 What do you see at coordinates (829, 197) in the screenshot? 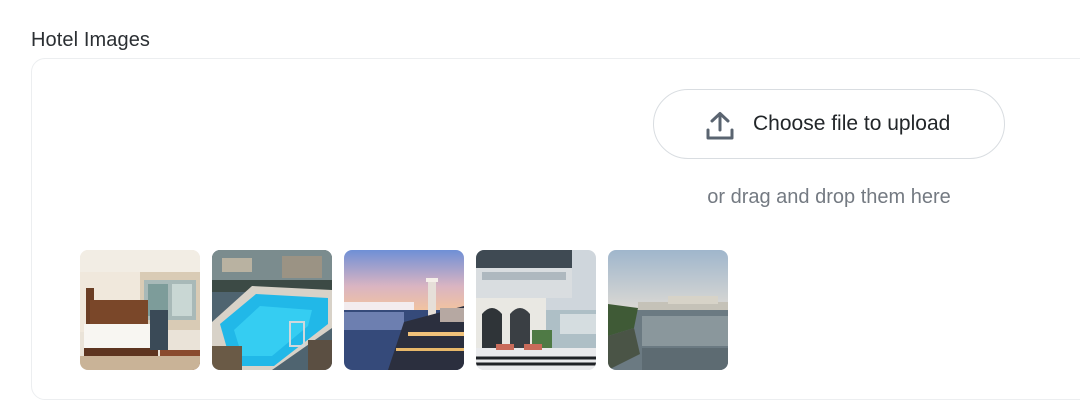
I see `drag-drop-hint: or drag and drop them here` at bounding box center [829, 197].